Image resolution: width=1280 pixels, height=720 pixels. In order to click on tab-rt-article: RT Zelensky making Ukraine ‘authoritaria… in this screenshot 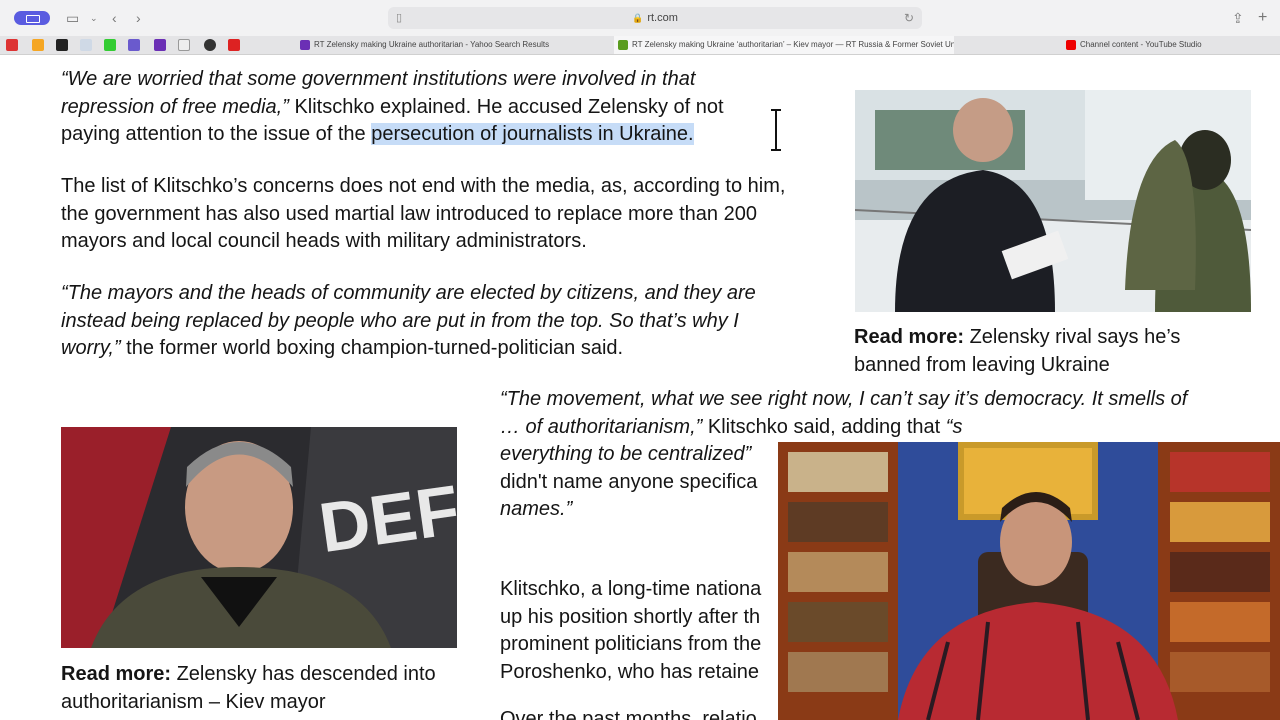, I will do `click(784, 45)`.